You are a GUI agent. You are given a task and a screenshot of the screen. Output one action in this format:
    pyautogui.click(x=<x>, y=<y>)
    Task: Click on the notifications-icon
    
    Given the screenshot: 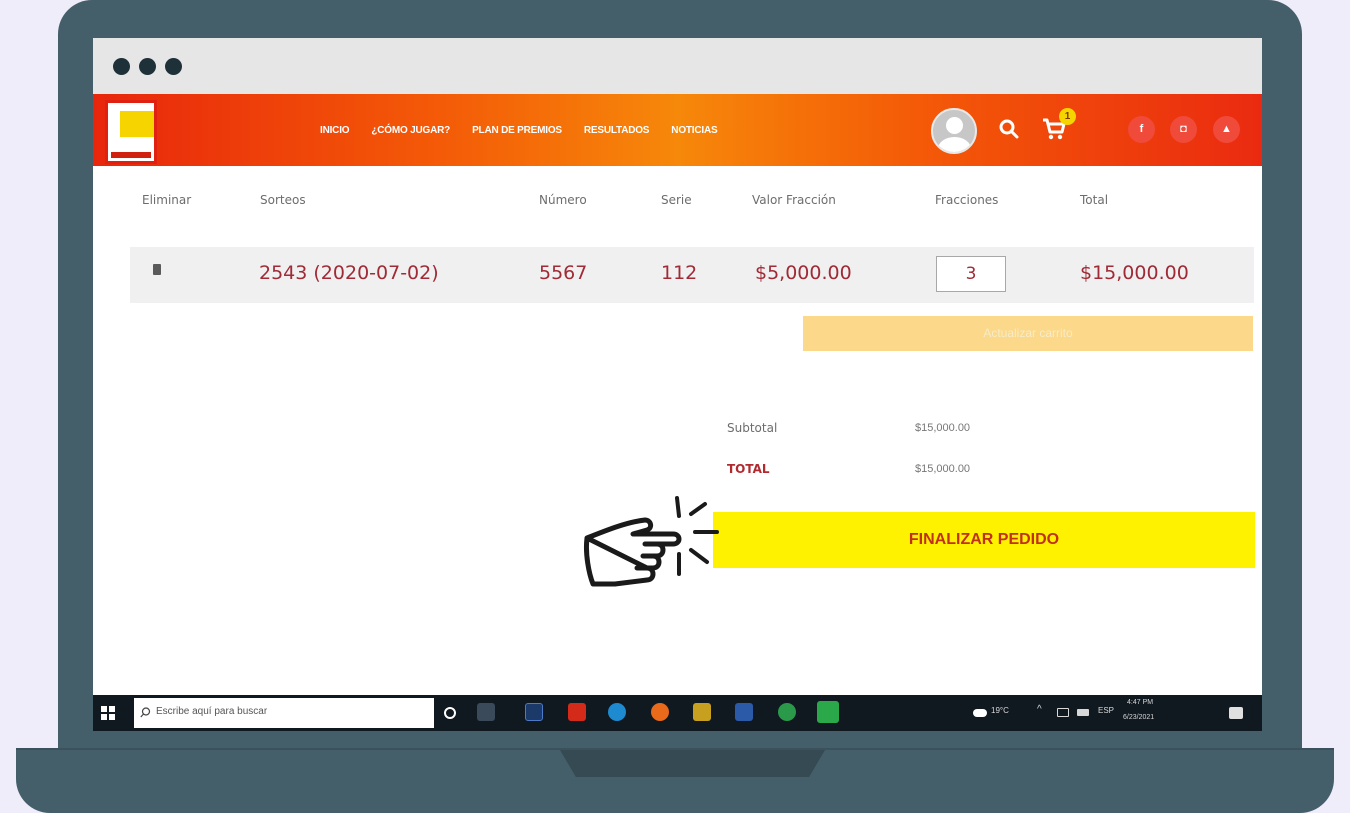 What is the action you would take?
    pyautogui.click(x=1236, y=713)
    